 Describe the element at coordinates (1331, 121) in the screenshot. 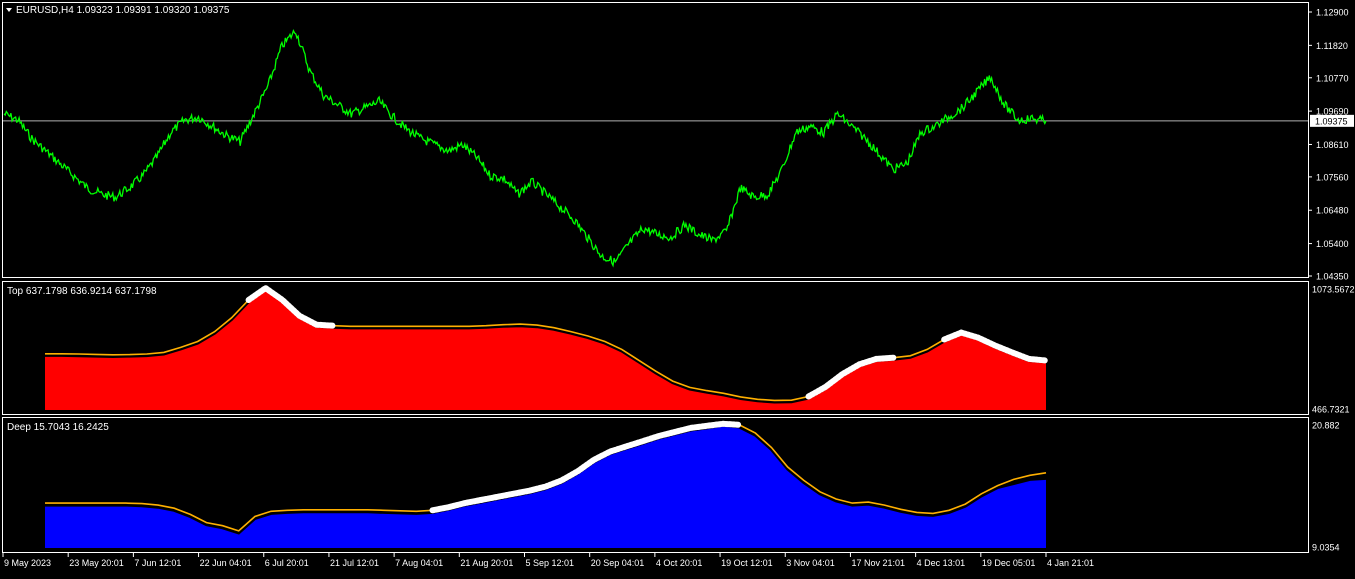

I see `current-price-label: 1.09375` at that location.